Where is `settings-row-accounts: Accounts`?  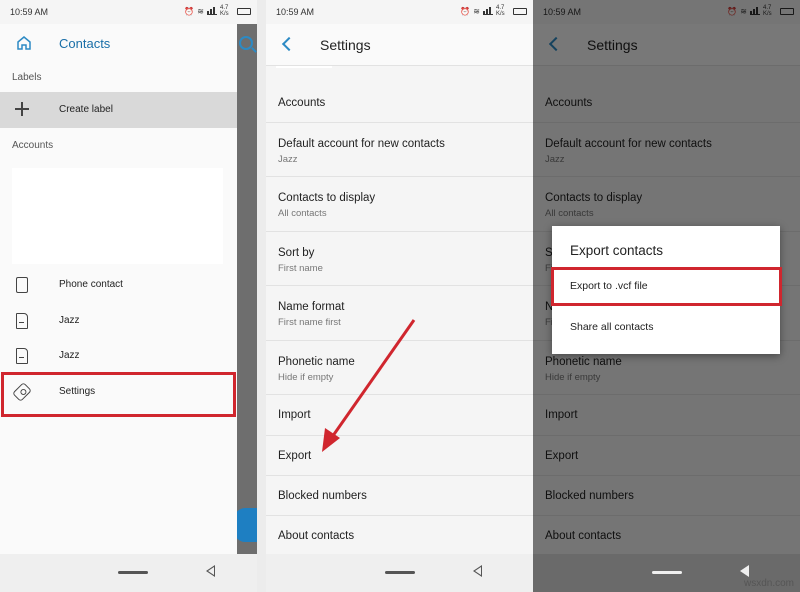 settings-row-accounts: Accounts is located at coordinates (399, 103).